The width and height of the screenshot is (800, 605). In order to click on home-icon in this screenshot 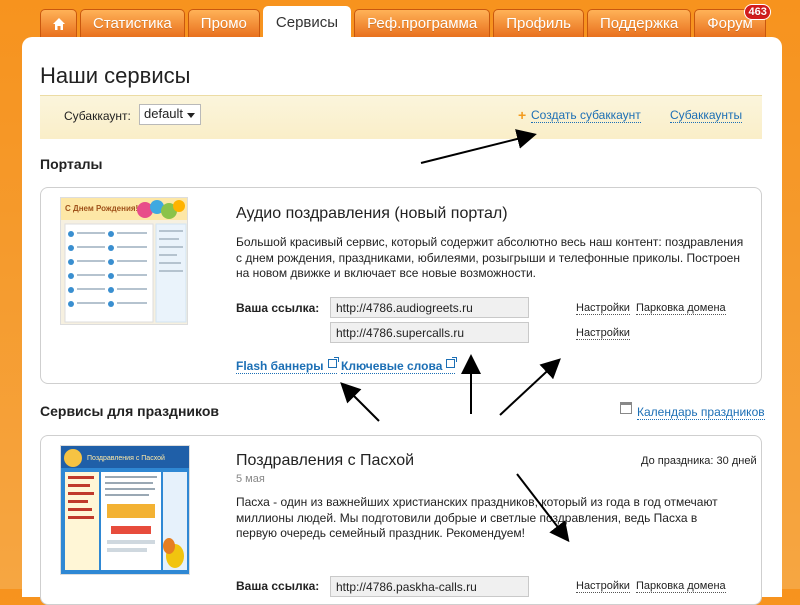, I will do `click(58, 23)`.